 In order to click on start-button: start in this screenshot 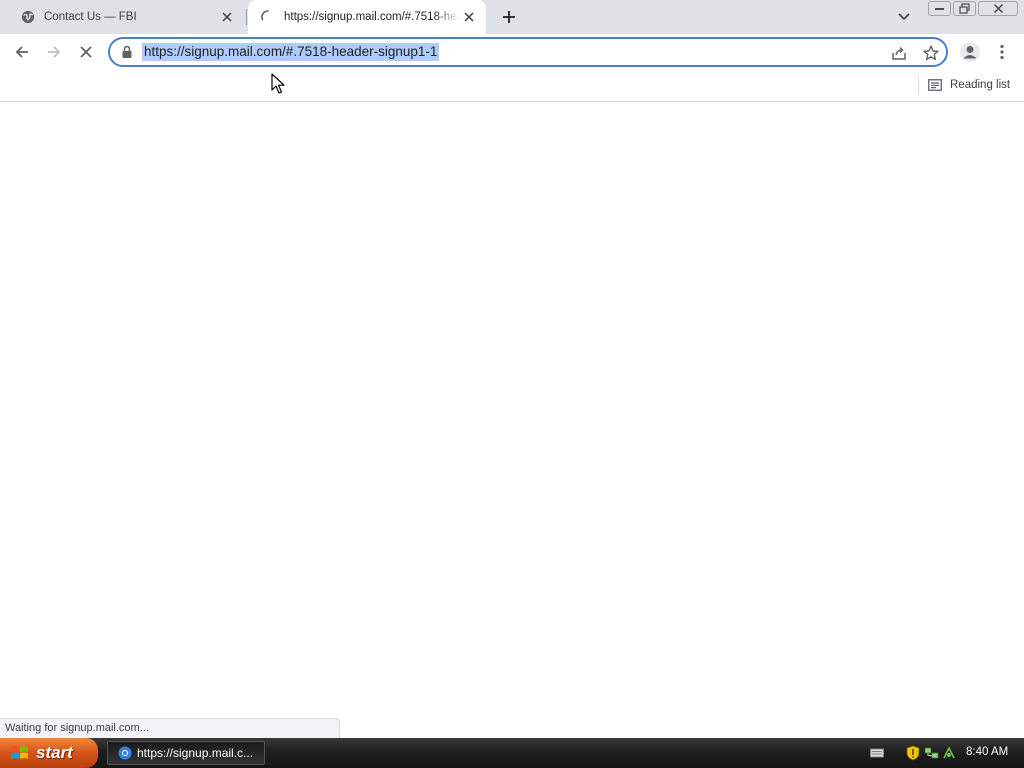, I will do `click(49, 753)`.